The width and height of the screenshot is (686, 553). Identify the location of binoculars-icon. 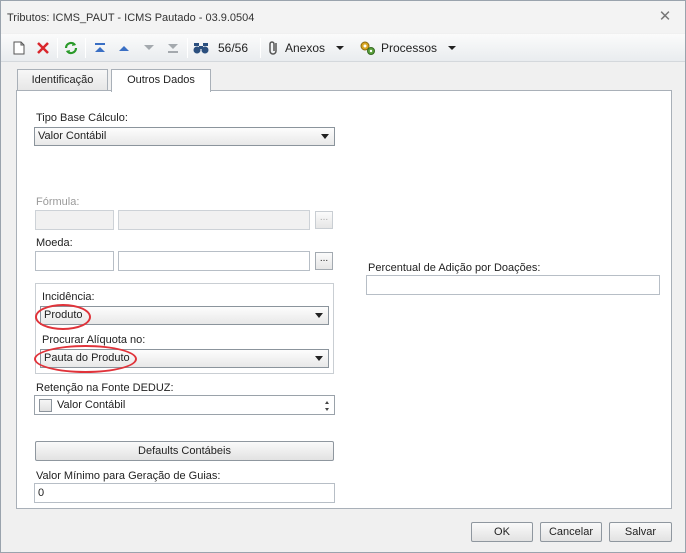
(201, 48).